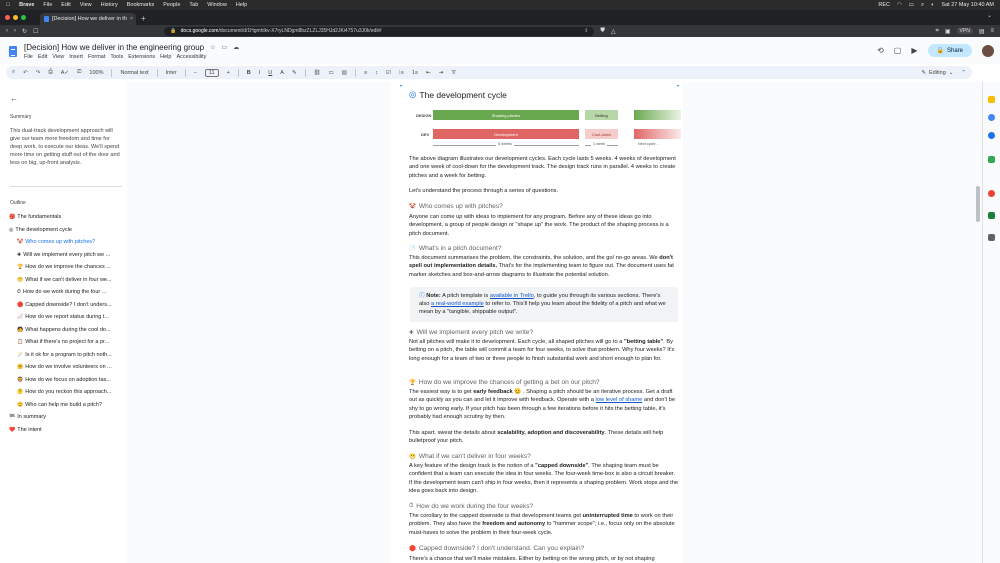  Describe the element at coordinates (109, 5) in the screenshot. I see `menubar-item-history: History` at that location.